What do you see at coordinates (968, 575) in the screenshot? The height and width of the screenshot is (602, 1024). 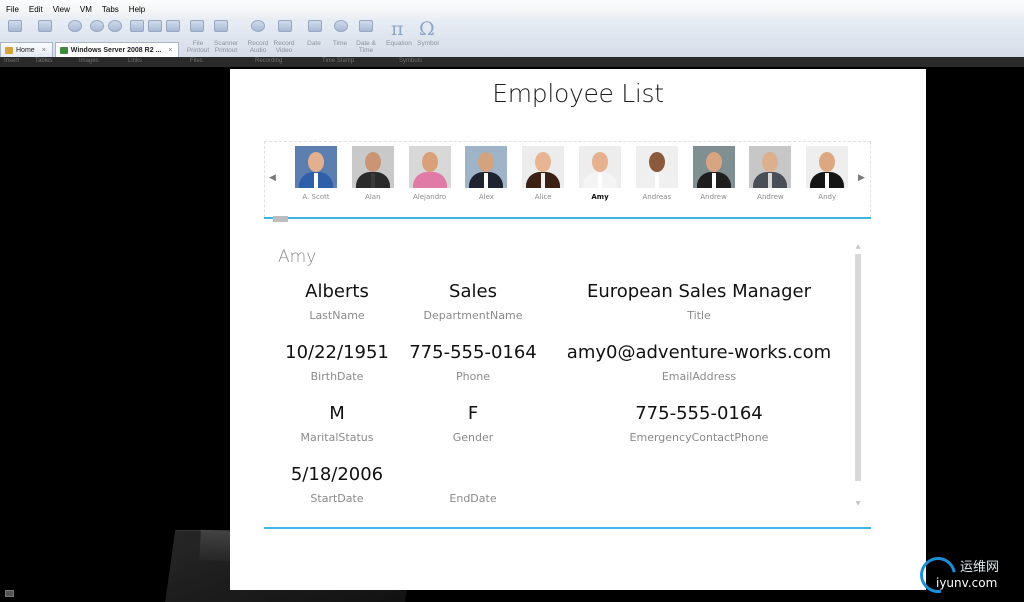 I see `watermark: 运维网 iyunv.com` at bounding box center [968, 575].